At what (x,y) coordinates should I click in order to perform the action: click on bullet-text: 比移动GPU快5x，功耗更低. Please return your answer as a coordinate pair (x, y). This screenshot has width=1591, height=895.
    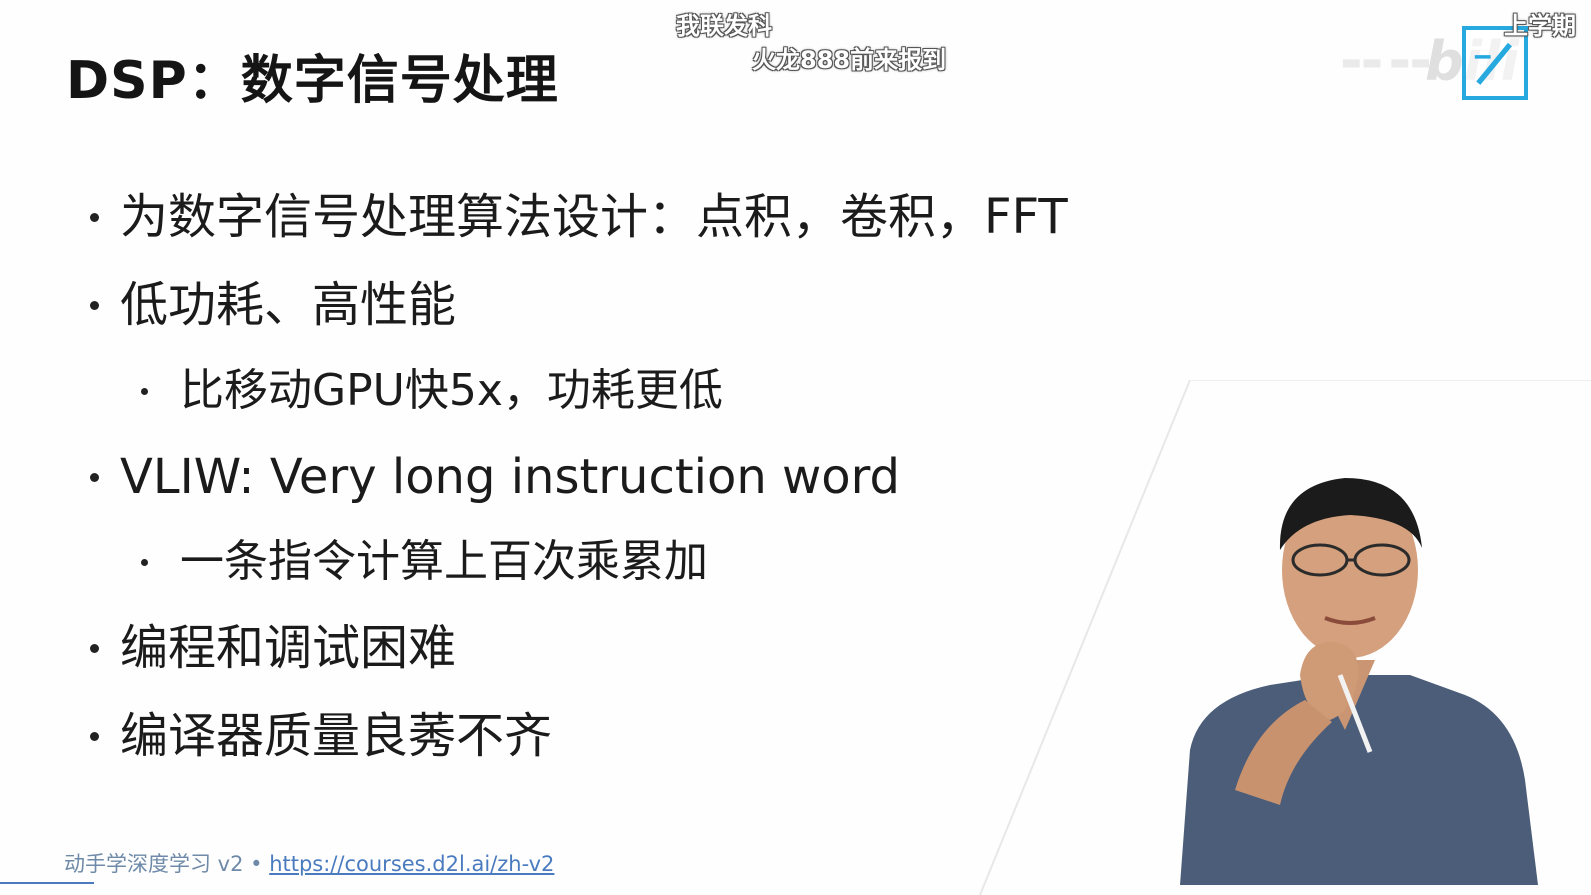
    Looking at the image, I should click on (451, 390).